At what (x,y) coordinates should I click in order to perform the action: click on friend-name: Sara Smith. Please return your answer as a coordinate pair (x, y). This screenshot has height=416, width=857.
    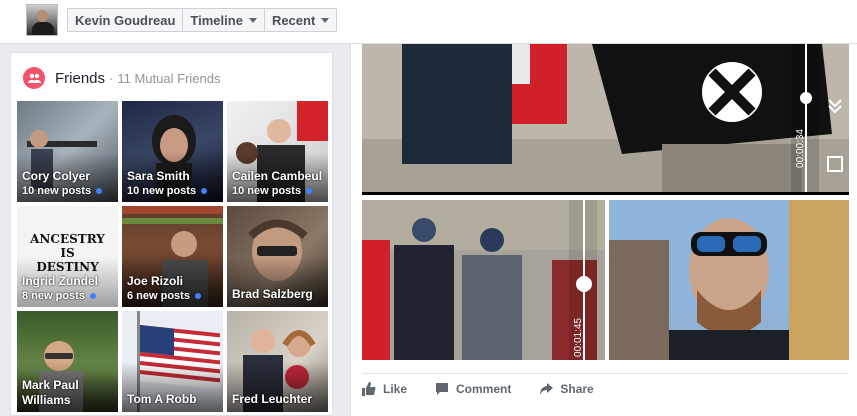
    Looking at the image, I should click on (158, 176).